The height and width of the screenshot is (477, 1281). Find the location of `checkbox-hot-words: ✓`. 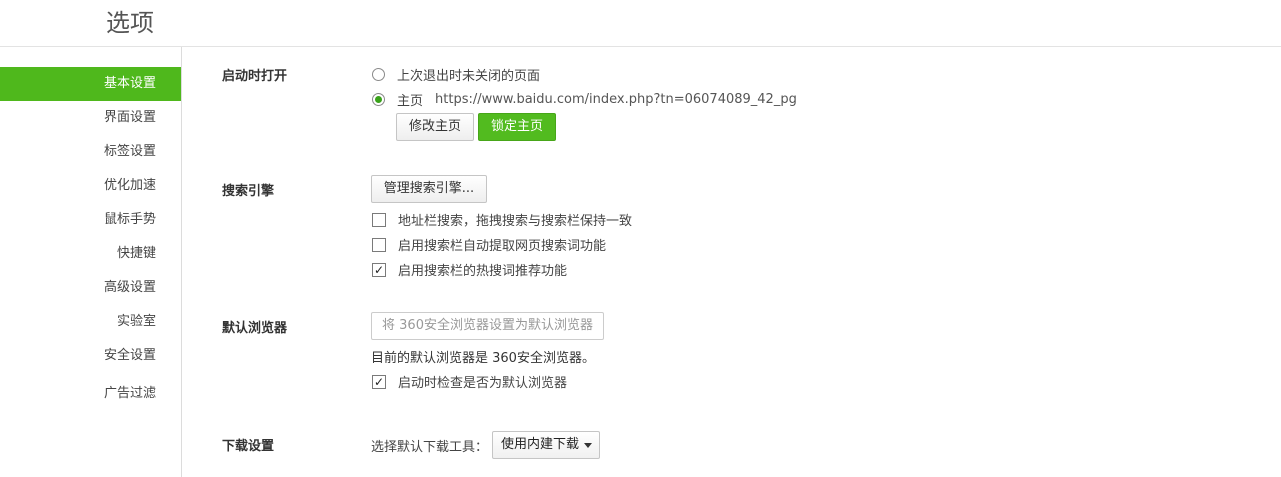

checkbox-hot-words: ✓ is located at coordinates (379, 269).